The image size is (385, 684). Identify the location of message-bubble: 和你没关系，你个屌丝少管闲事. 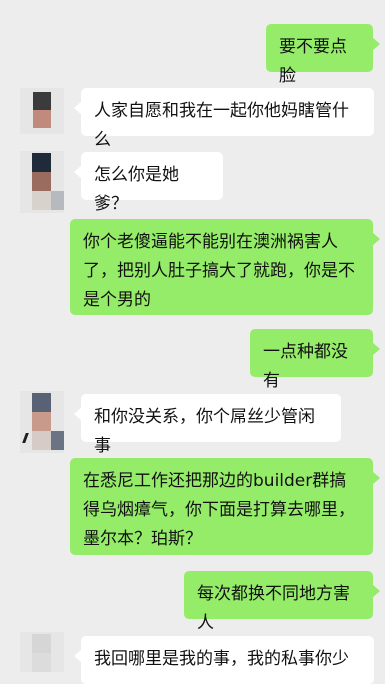
(207, 425).